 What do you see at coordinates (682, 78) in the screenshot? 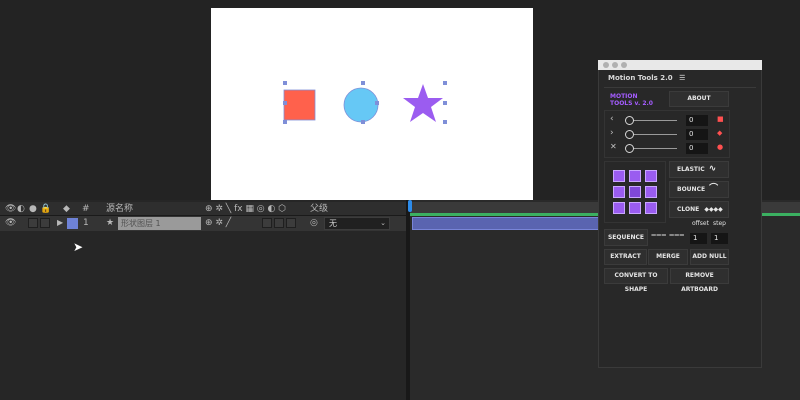
I see `hamburger-icon: ☰` at bounding box center [682, 78].